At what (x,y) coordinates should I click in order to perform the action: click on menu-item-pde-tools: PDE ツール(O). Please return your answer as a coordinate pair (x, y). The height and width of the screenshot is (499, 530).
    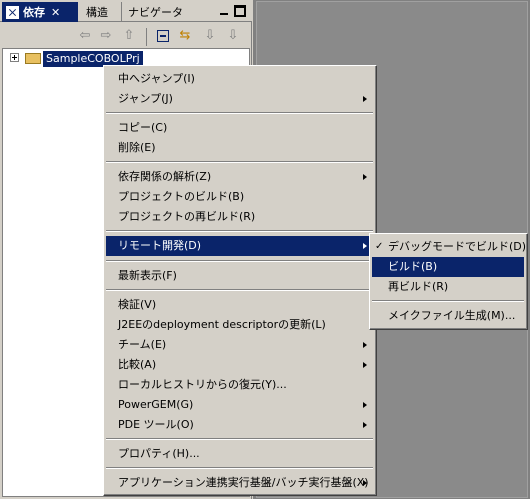
    Looking at the image, I should click on (239, 425).